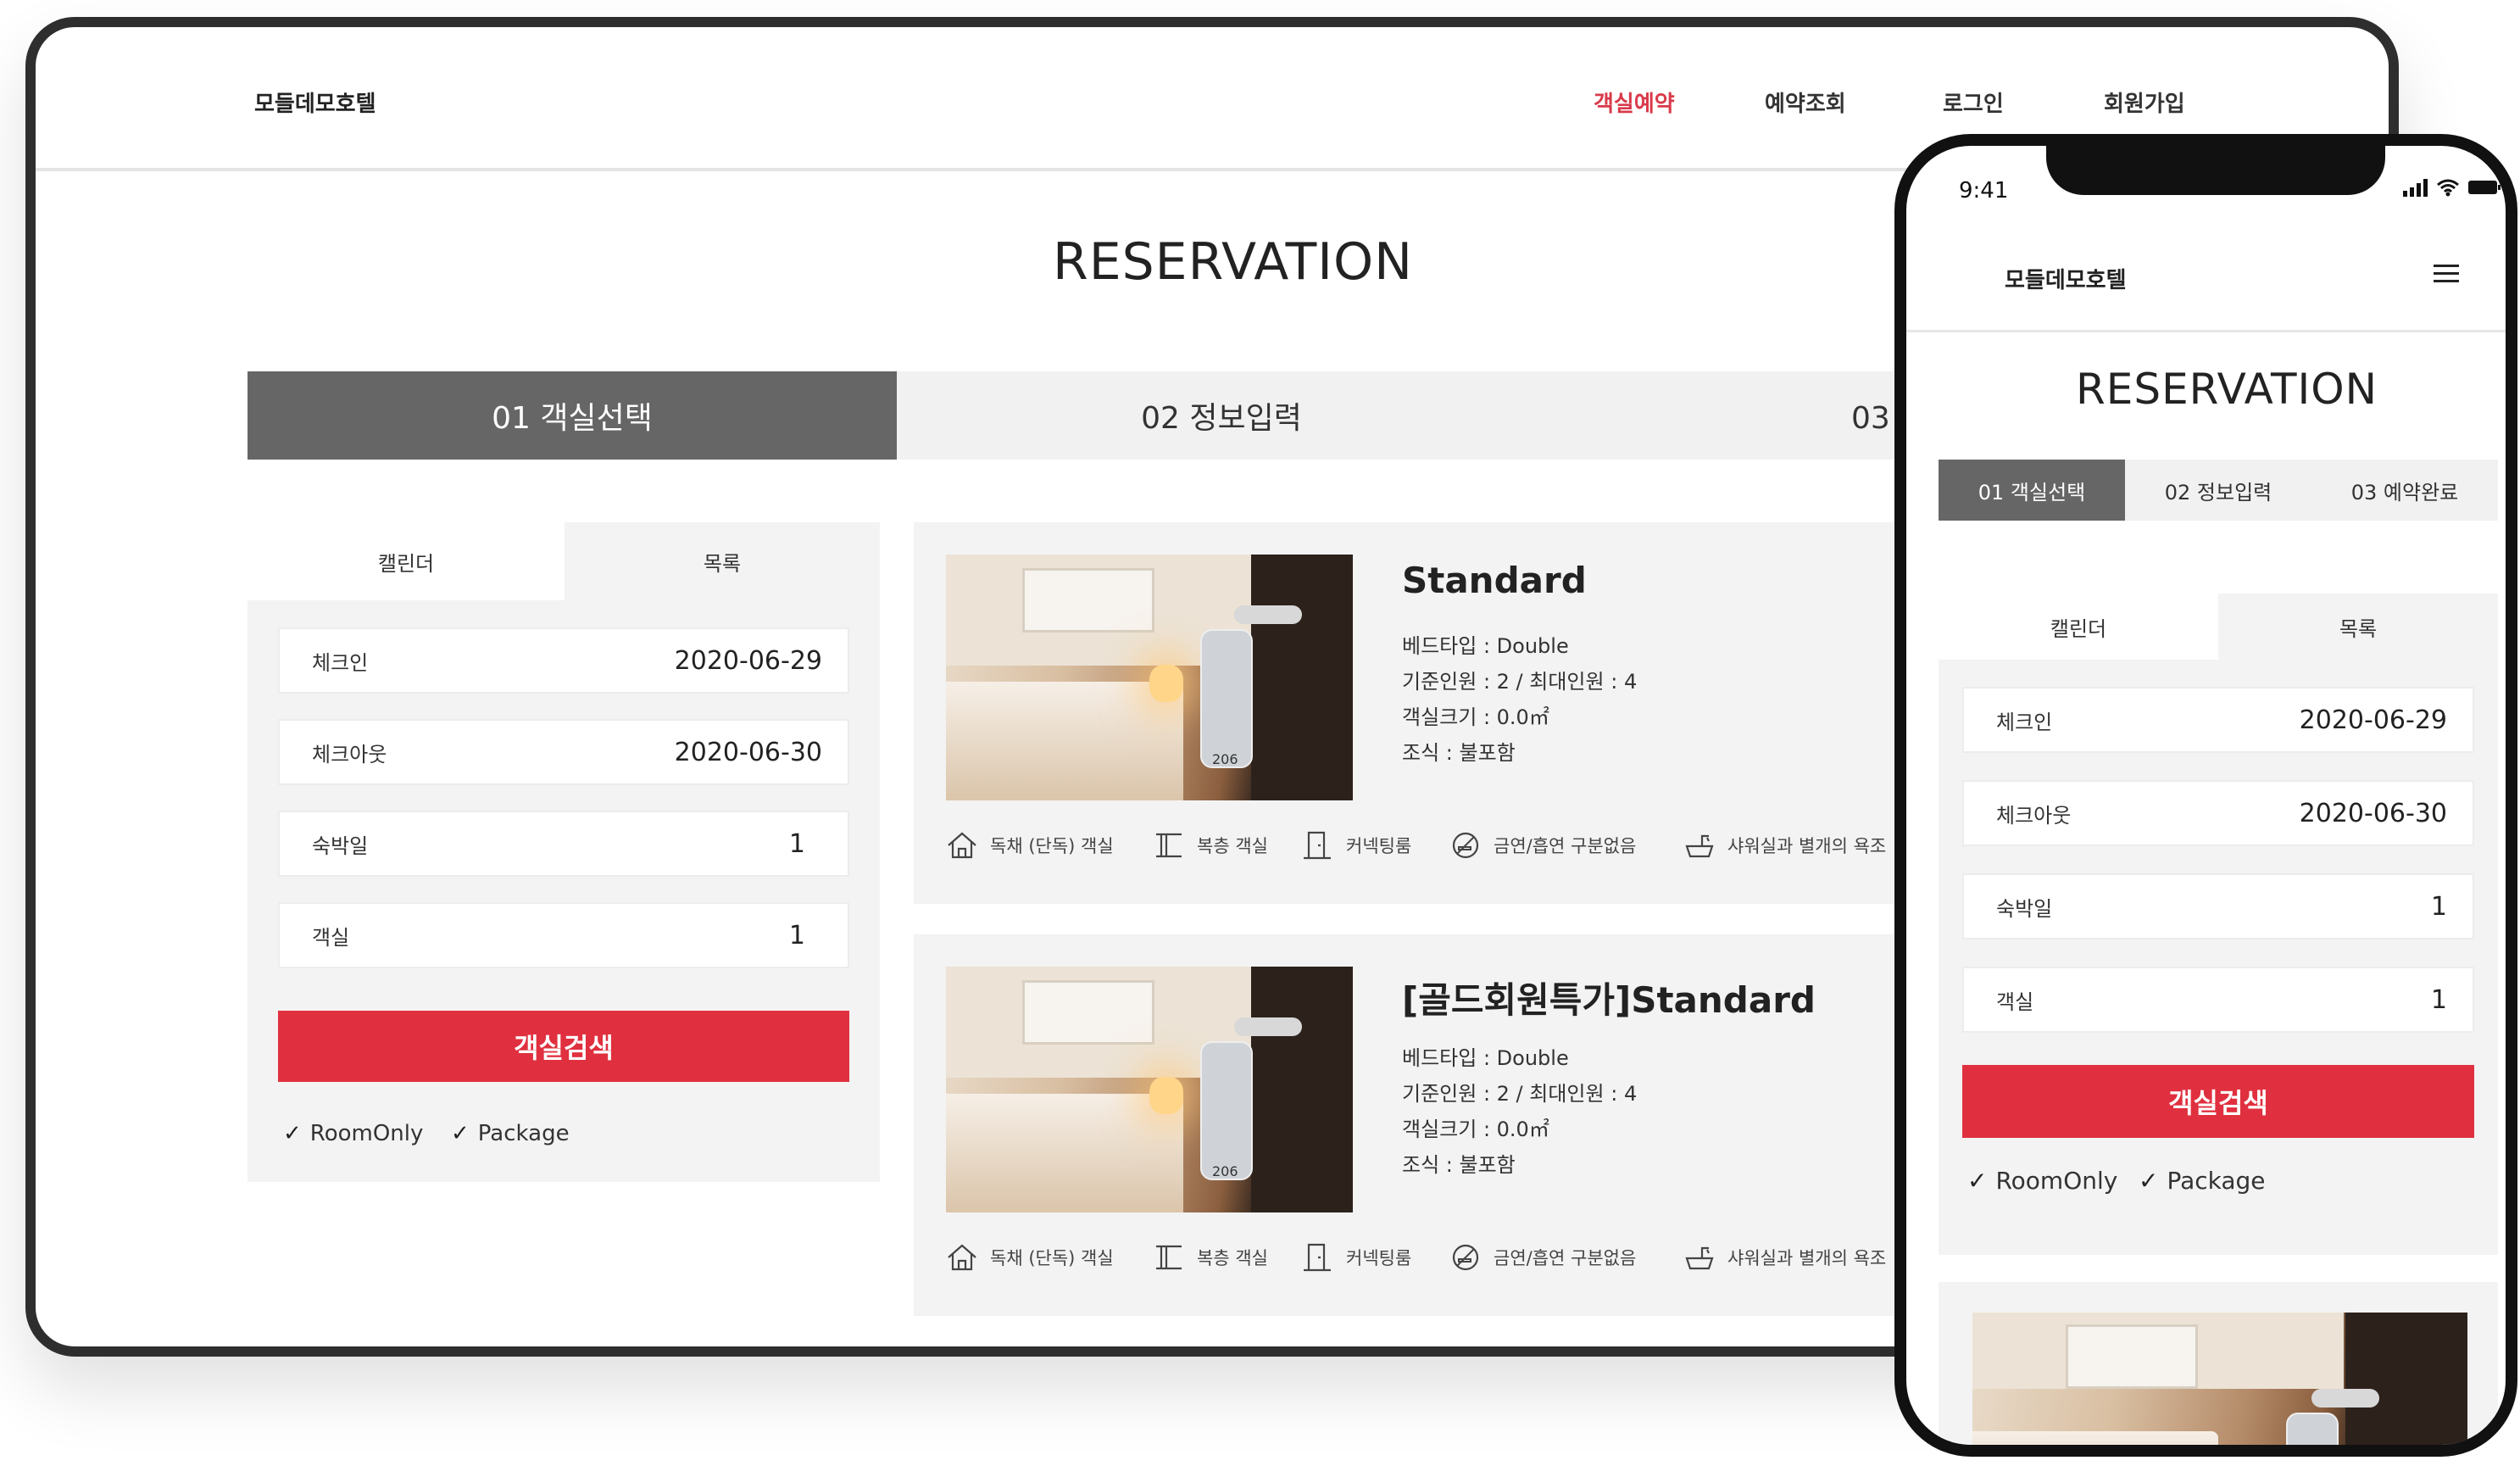  Describe the element at coordinates (1494, 580) in the screenshot. I see `room-name: Standard` at that location.